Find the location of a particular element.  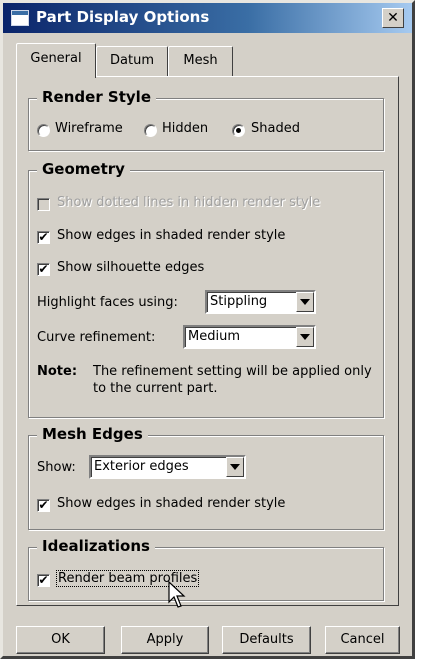

idealizations-group: Idealizations ✔ Render beam profiles is located at coordinates (206, 569).